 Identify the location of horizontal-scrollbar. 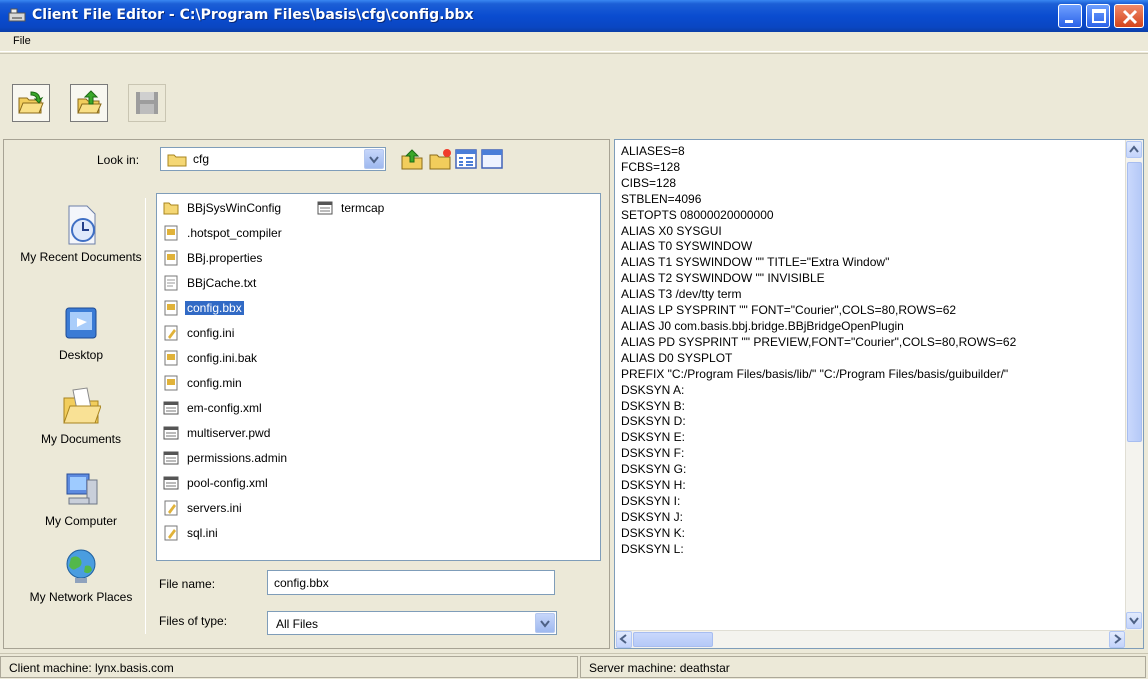
(871, 639).